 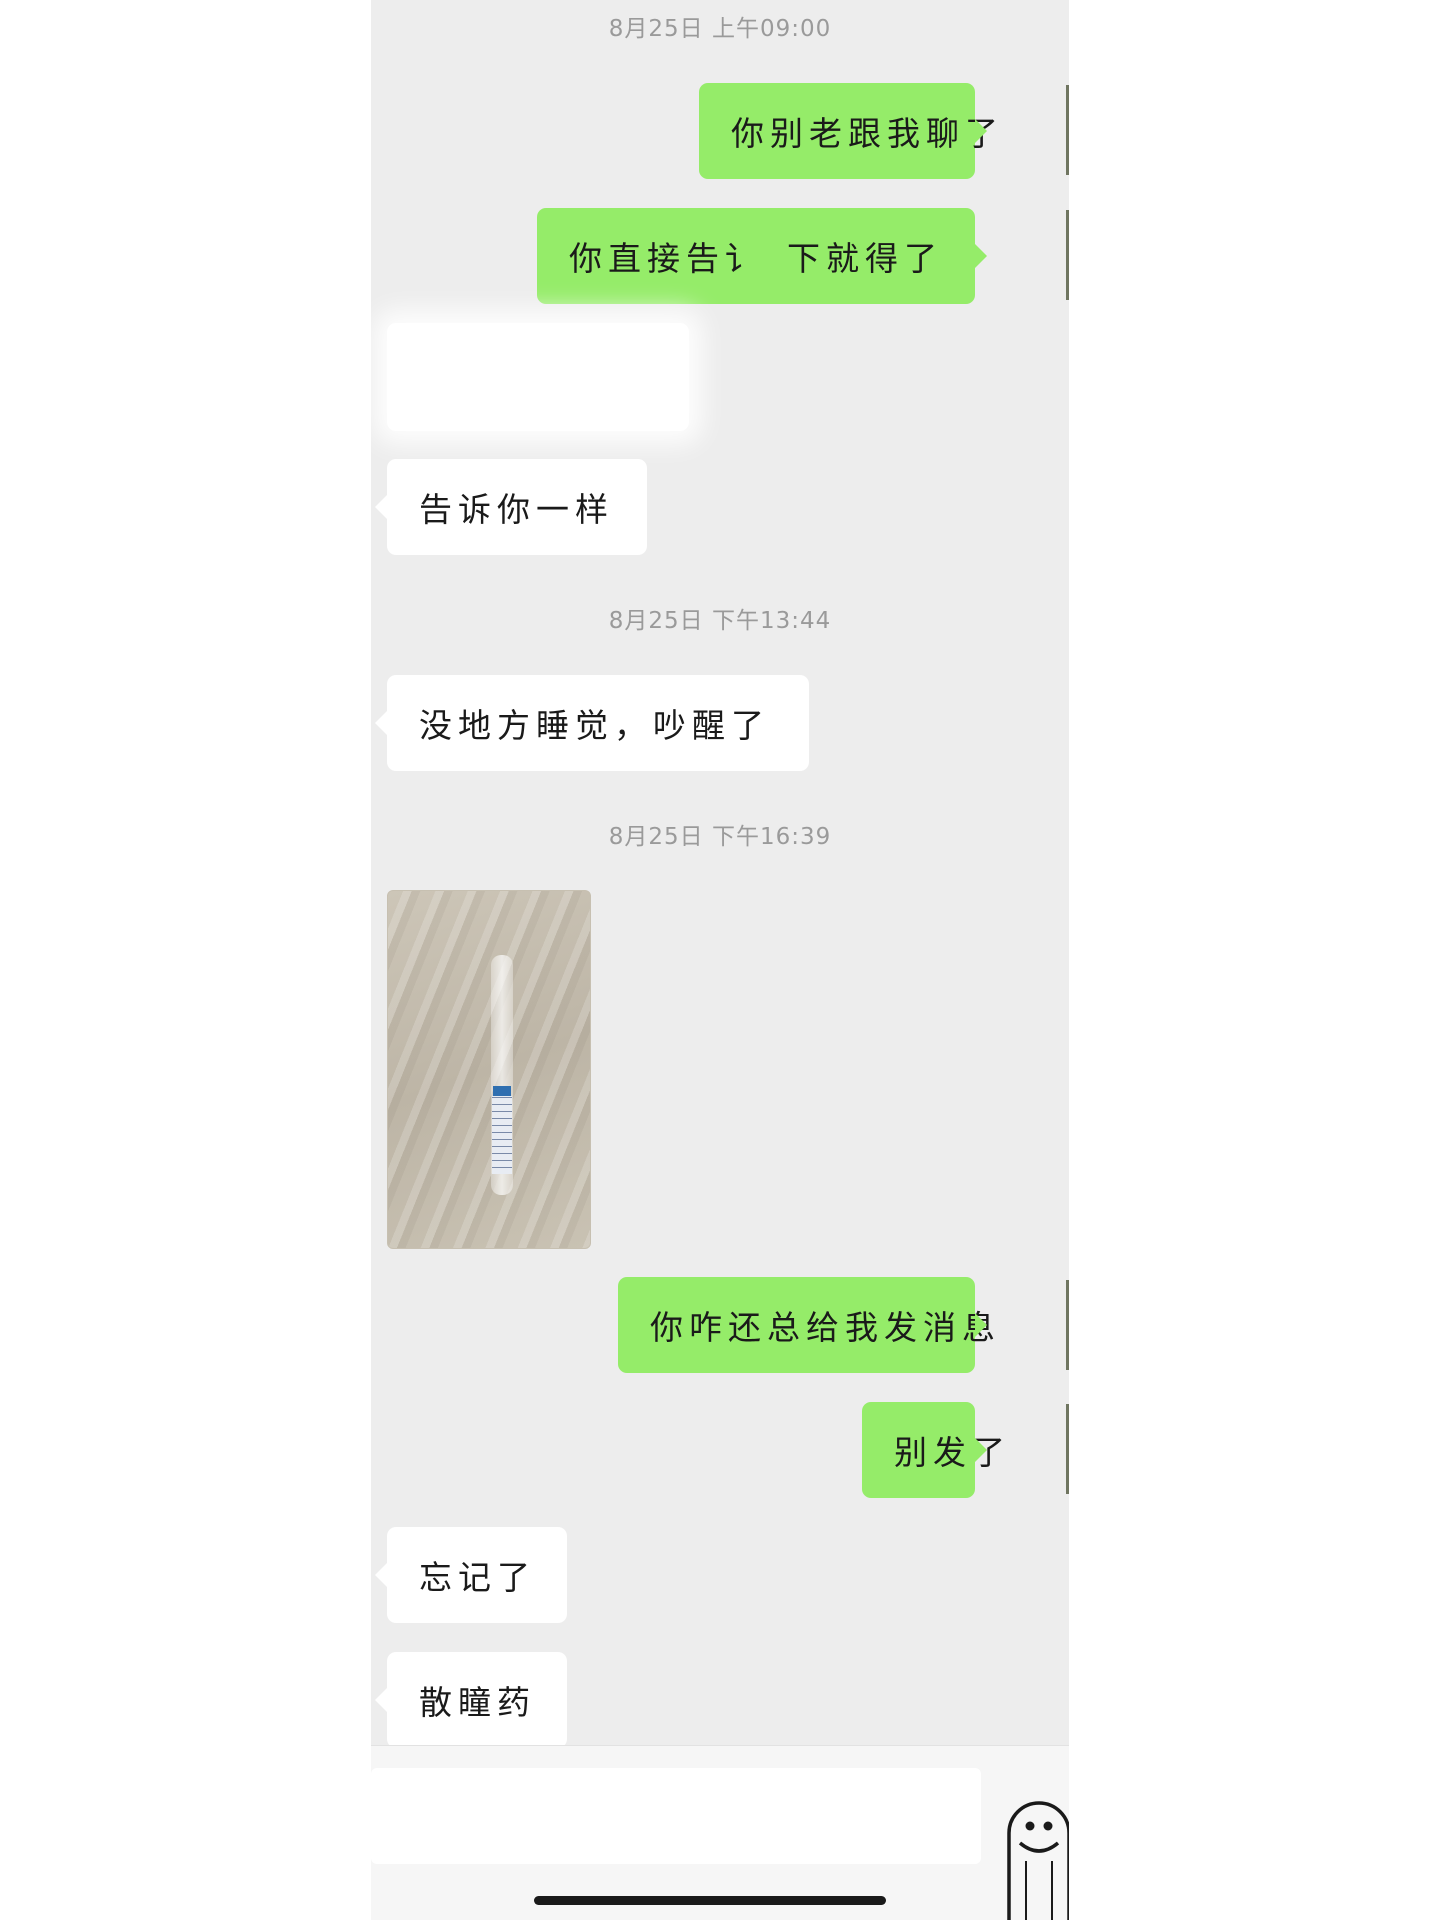 I want to click on message-text: 你别老跟我聊了, so click(x=867, y=133).